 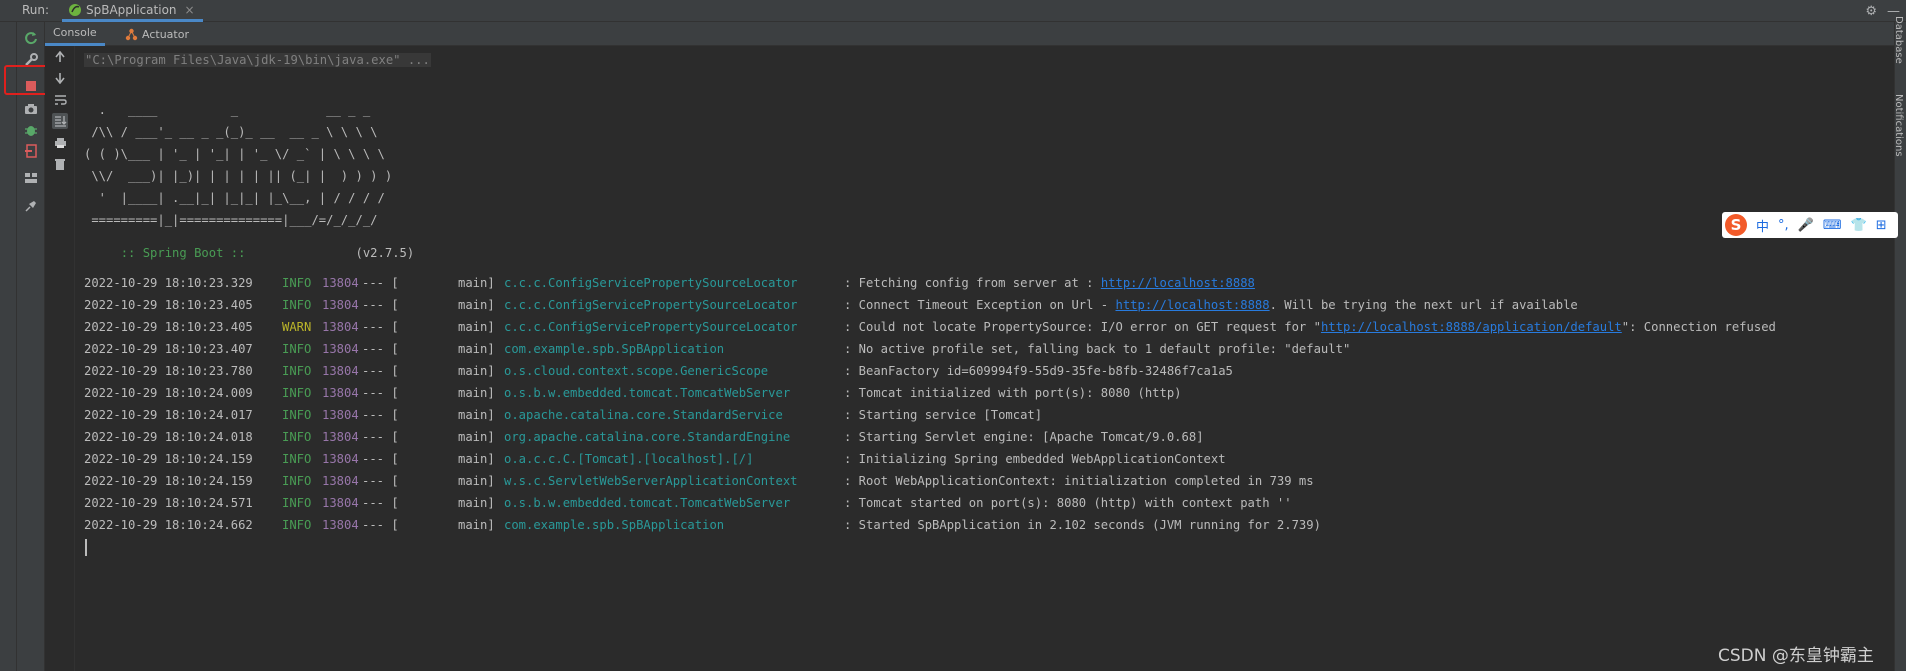 I want to click on console-toolbar, so click(x=60, y=358).